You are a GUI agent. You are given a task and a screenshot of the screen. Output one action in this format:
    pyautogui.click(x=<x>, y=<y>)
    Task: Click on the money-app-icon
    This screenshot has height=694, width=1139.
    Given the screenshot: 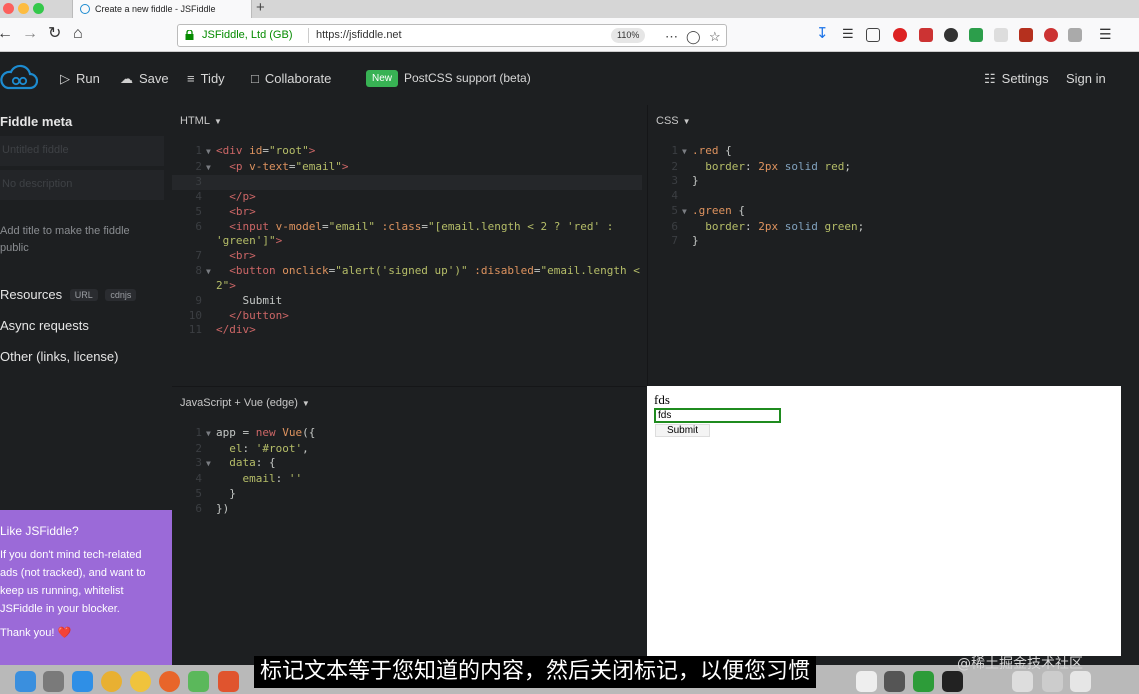 What is the action you would take?
    pyautogui.click(x=923, y=681)
    